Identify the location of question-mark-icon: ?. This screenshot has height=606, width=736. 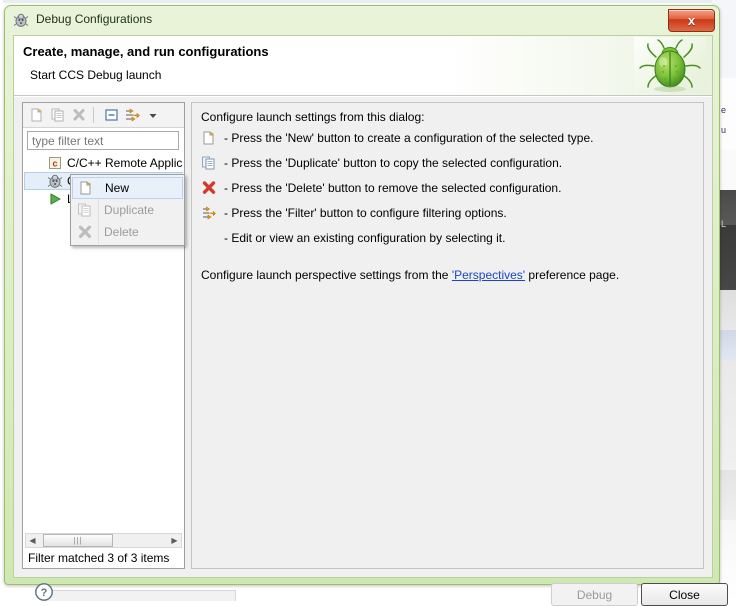
(44, 592).